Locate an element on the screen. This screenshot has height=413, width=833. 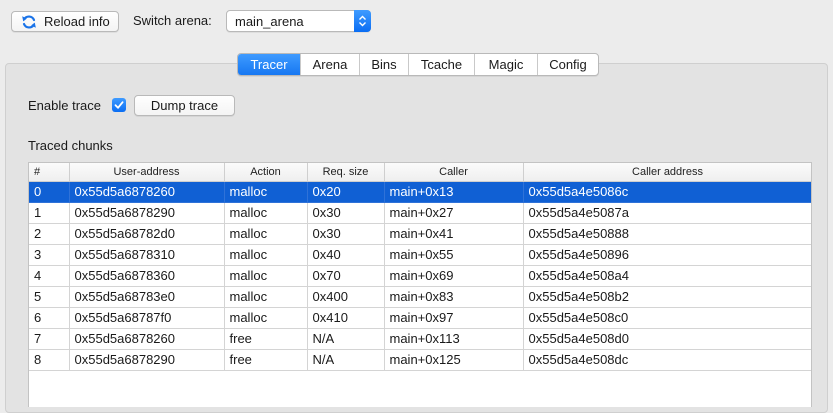
toolbar: Reload info Switch arena: main_arena is located at coordinates (416, 22).